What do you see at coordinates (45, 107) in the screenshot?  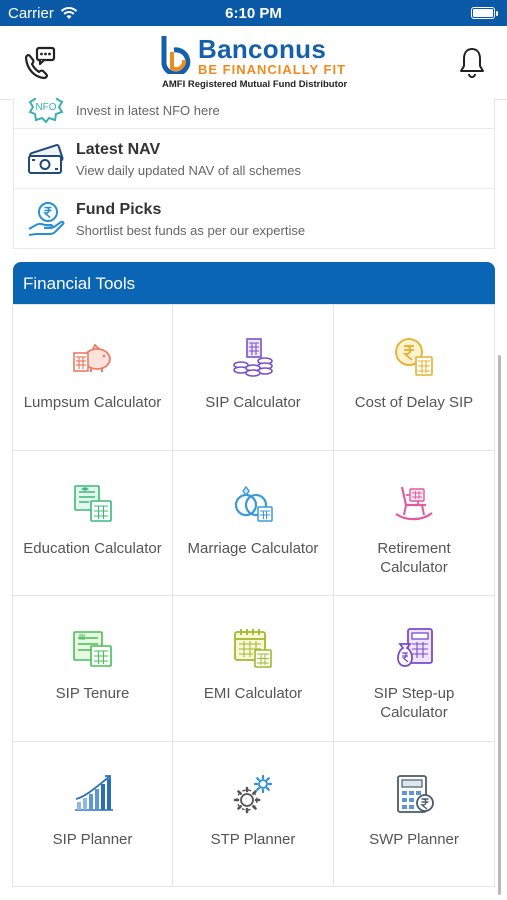 I see `svg-text: NFO` at bounding box center [45, 107].